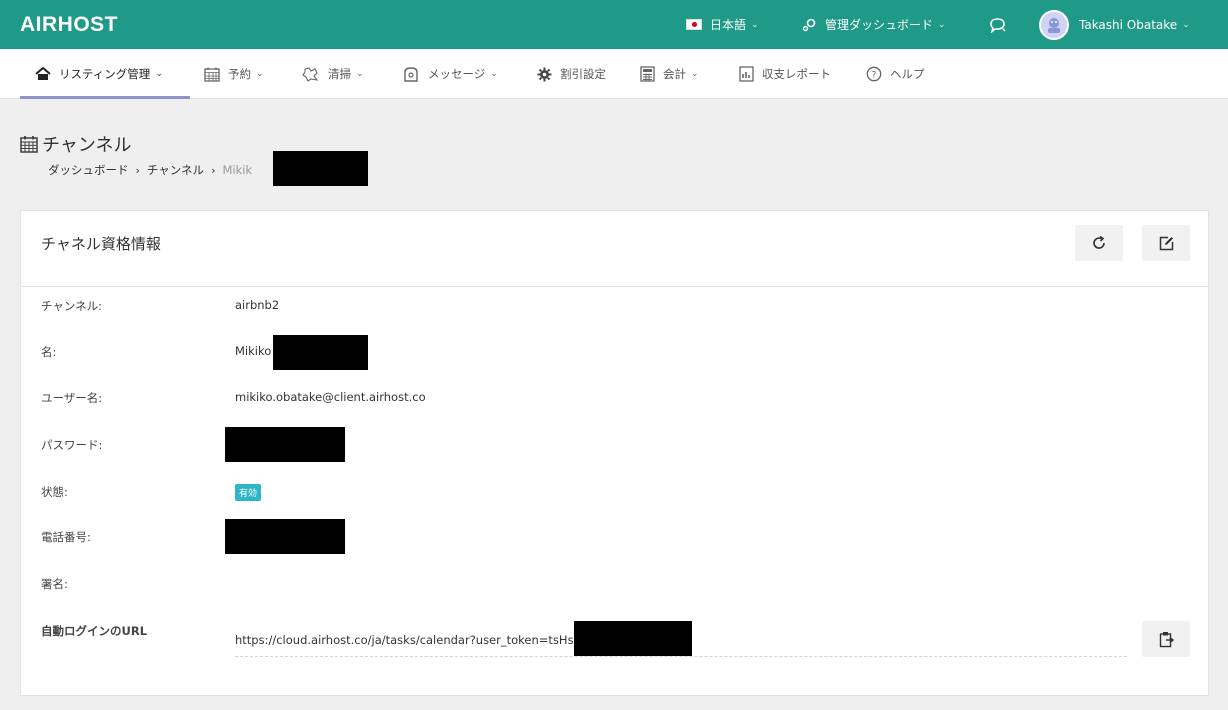 This screenshot has height=710, width=1228. I want to click on status-badge: 有効, so click(248, 492).